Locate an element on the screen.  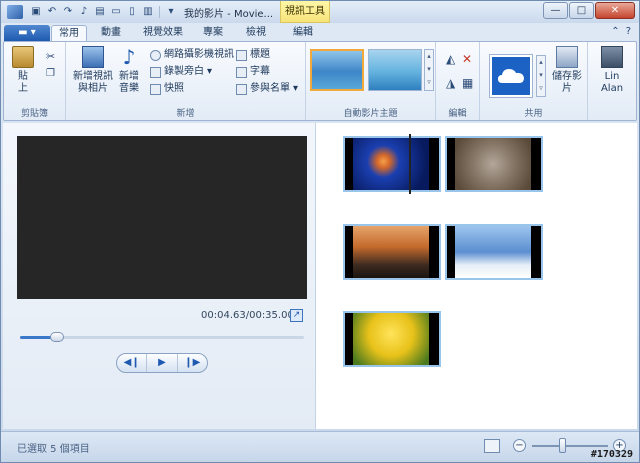
lighthouse-thumbnail is located at coordinates (391, 252).